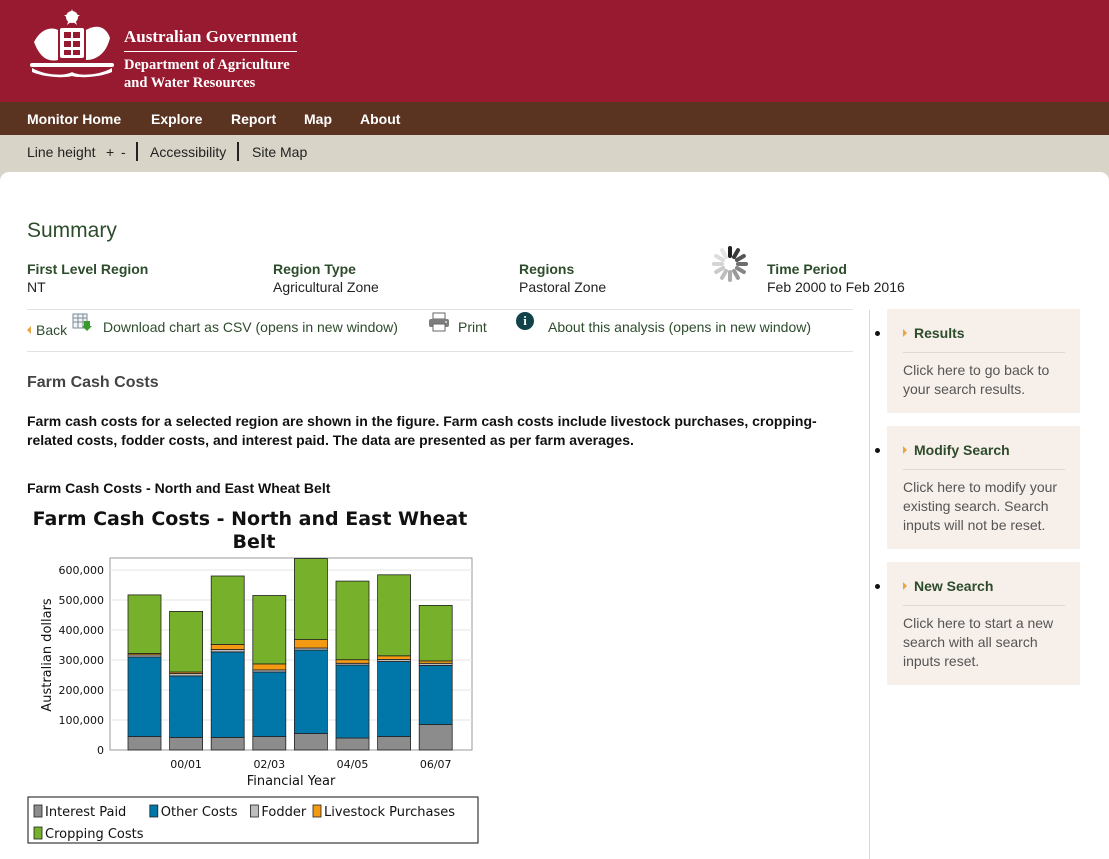 This screenshot has height=859, width=1109. I want to click on section-title: Farm Cash Costs, so click(93, 382).